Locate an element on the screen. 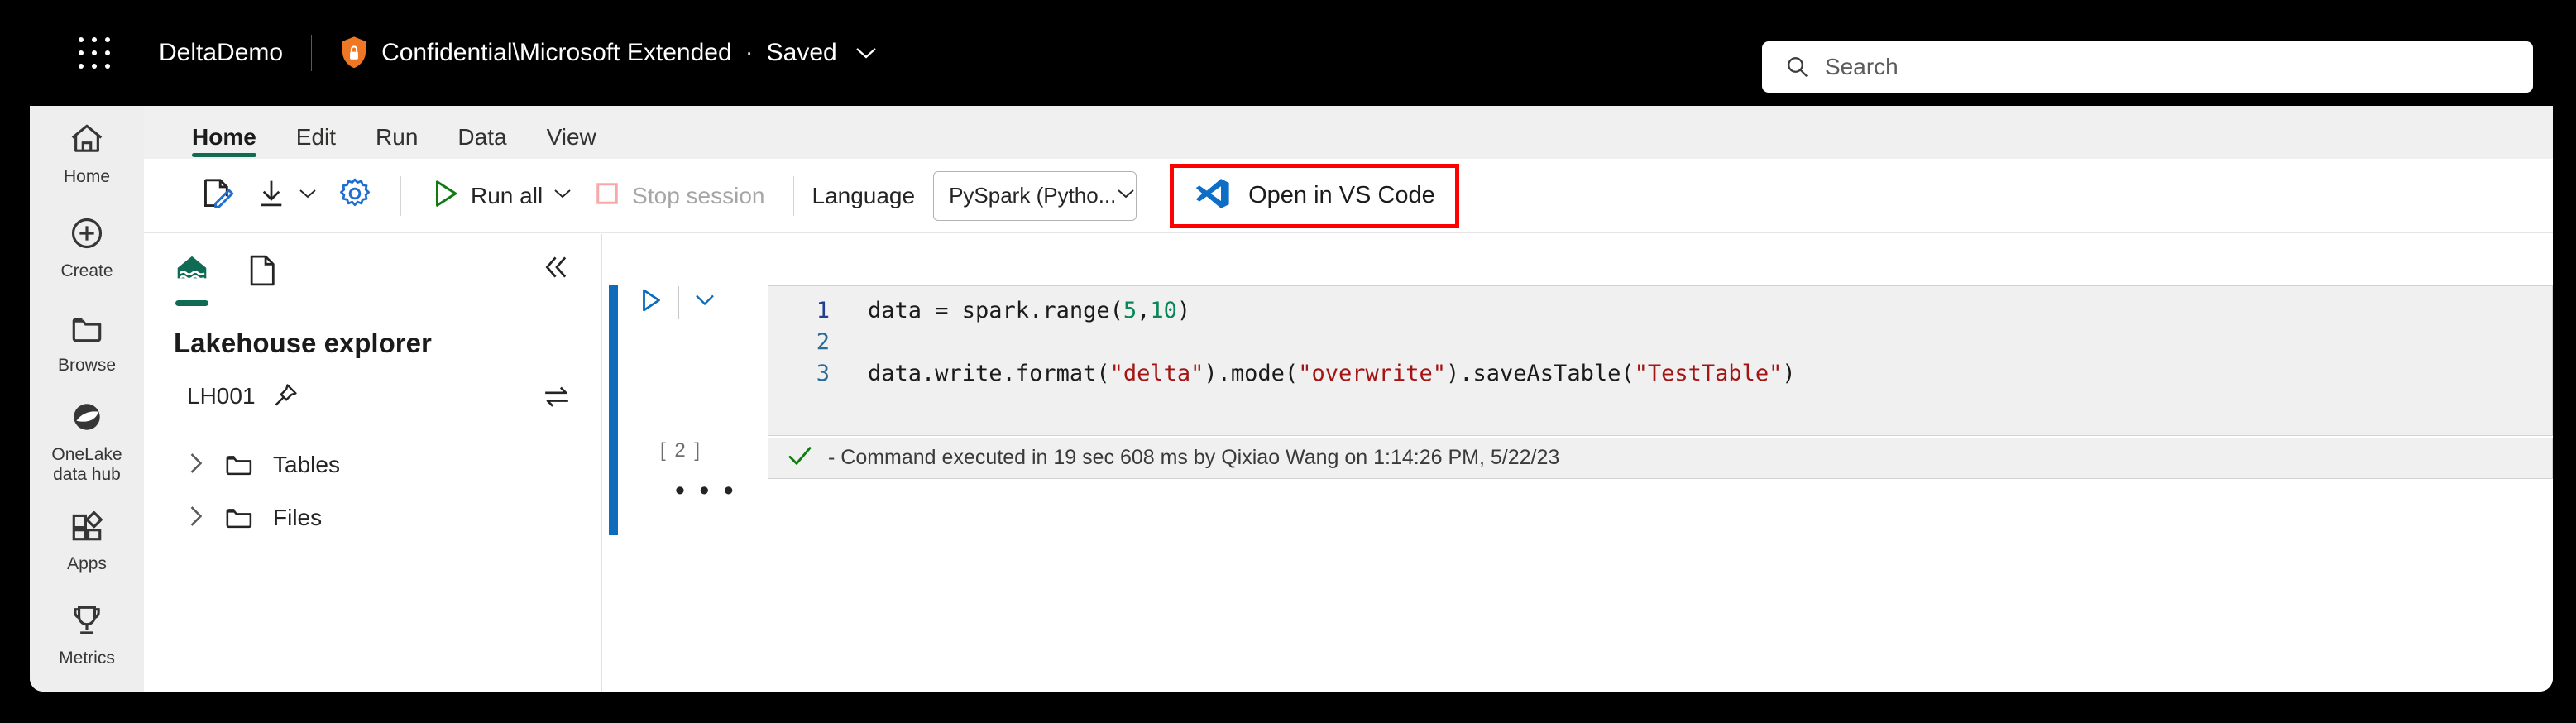 Image resolution: width=2576 pixels, height=723 pixels. lakehouse-tree: Tables Files is located at coordinates (372, 491).